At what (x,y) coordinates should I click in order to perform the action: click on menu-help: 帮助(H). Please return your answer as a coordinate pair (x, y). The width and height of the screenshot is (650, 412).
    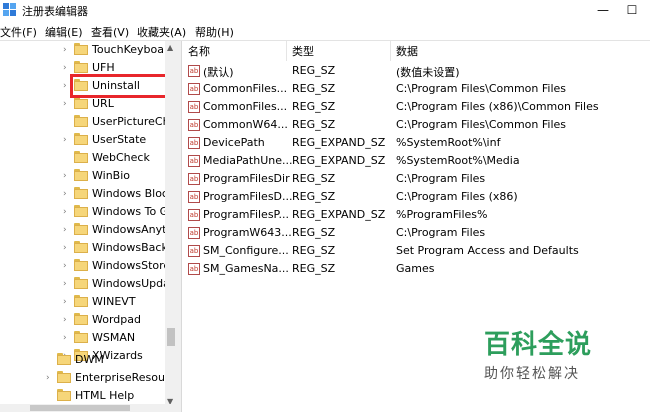
    Looking at the image, I should click on (214, 32).